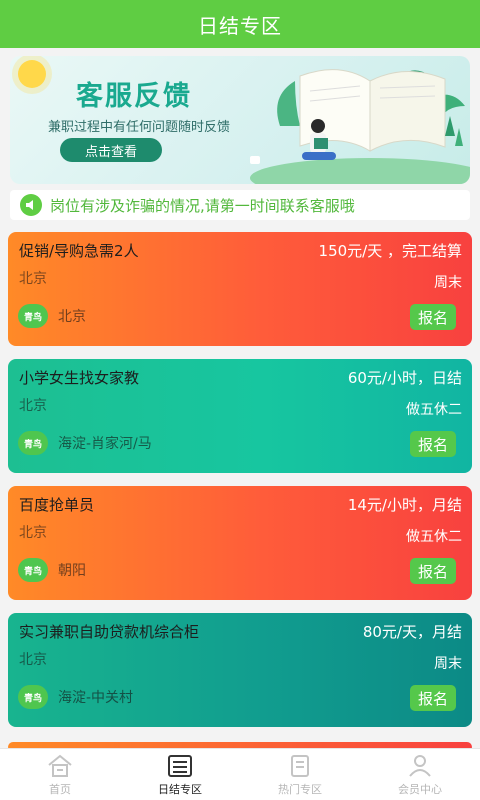 The height and width of the screenshot is (800, 480). Describe the element at coordinates (404, 378) in the screenshot. I see `job-salary: 60元/小时，日结` at that location.